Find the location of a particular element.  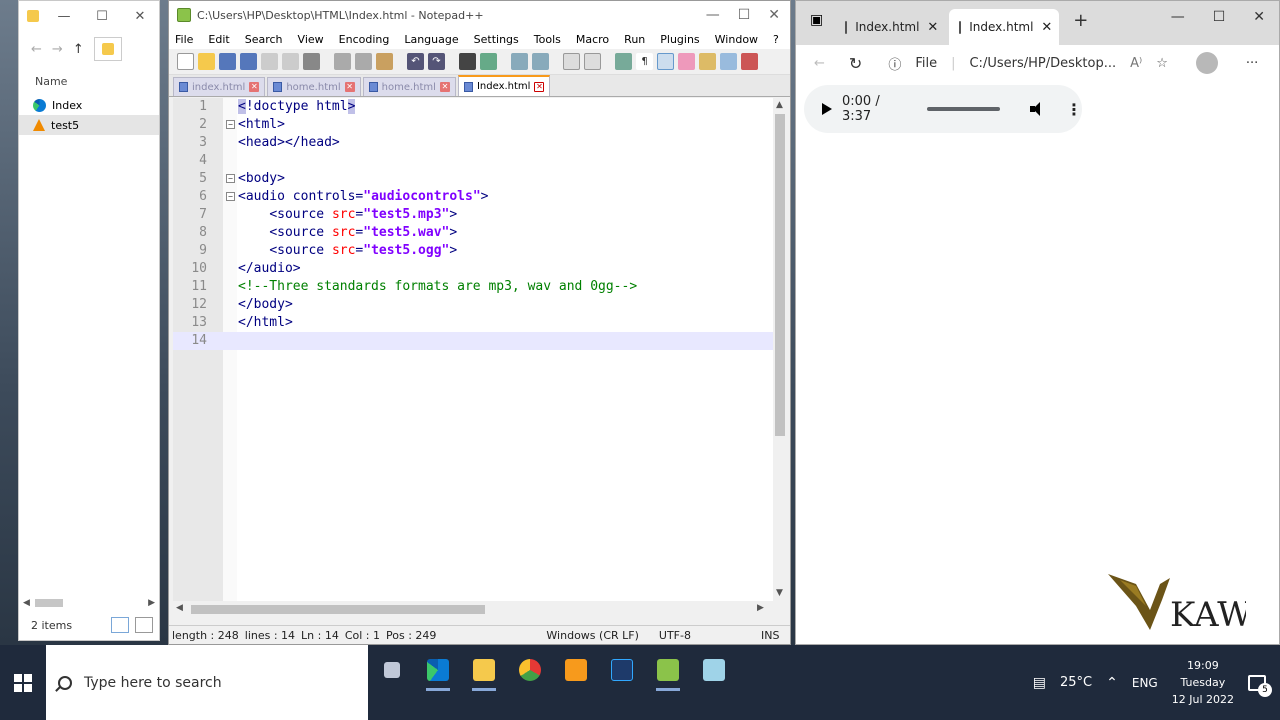

weather-icon: ▤ is located at coordinates (1039, 683).